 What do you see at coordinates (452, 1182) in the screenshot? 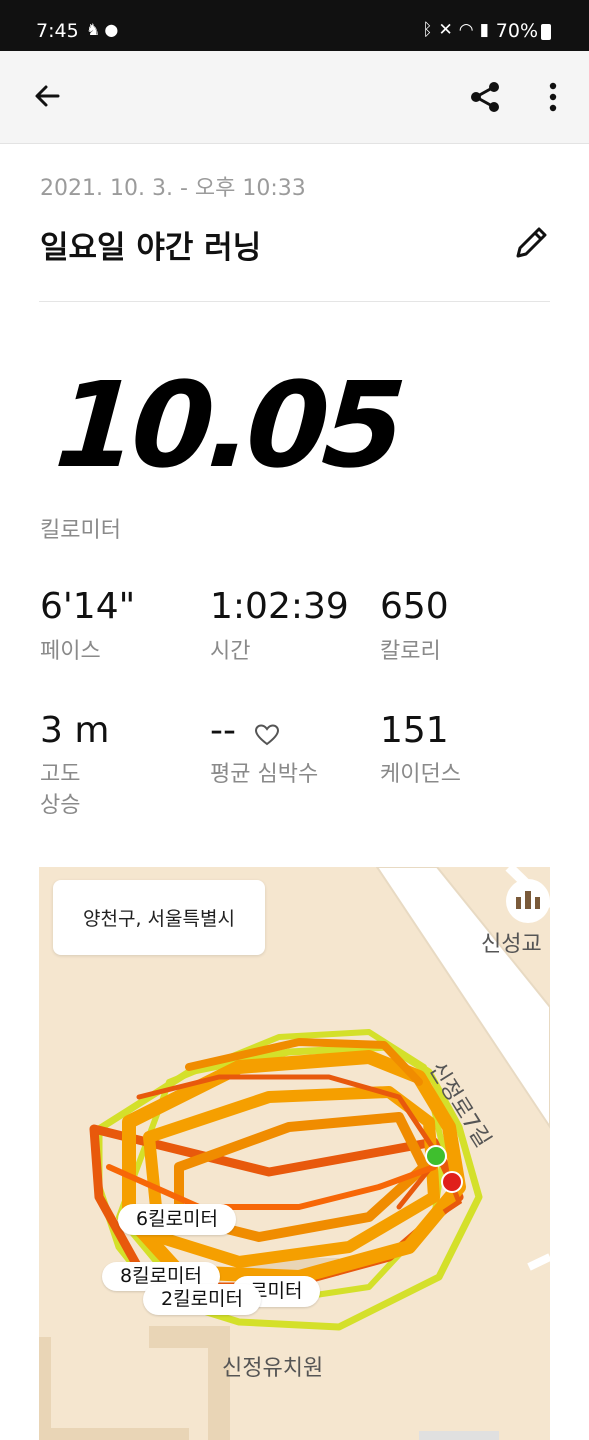
I see `end-marker` at bounding box center [452, 1182].